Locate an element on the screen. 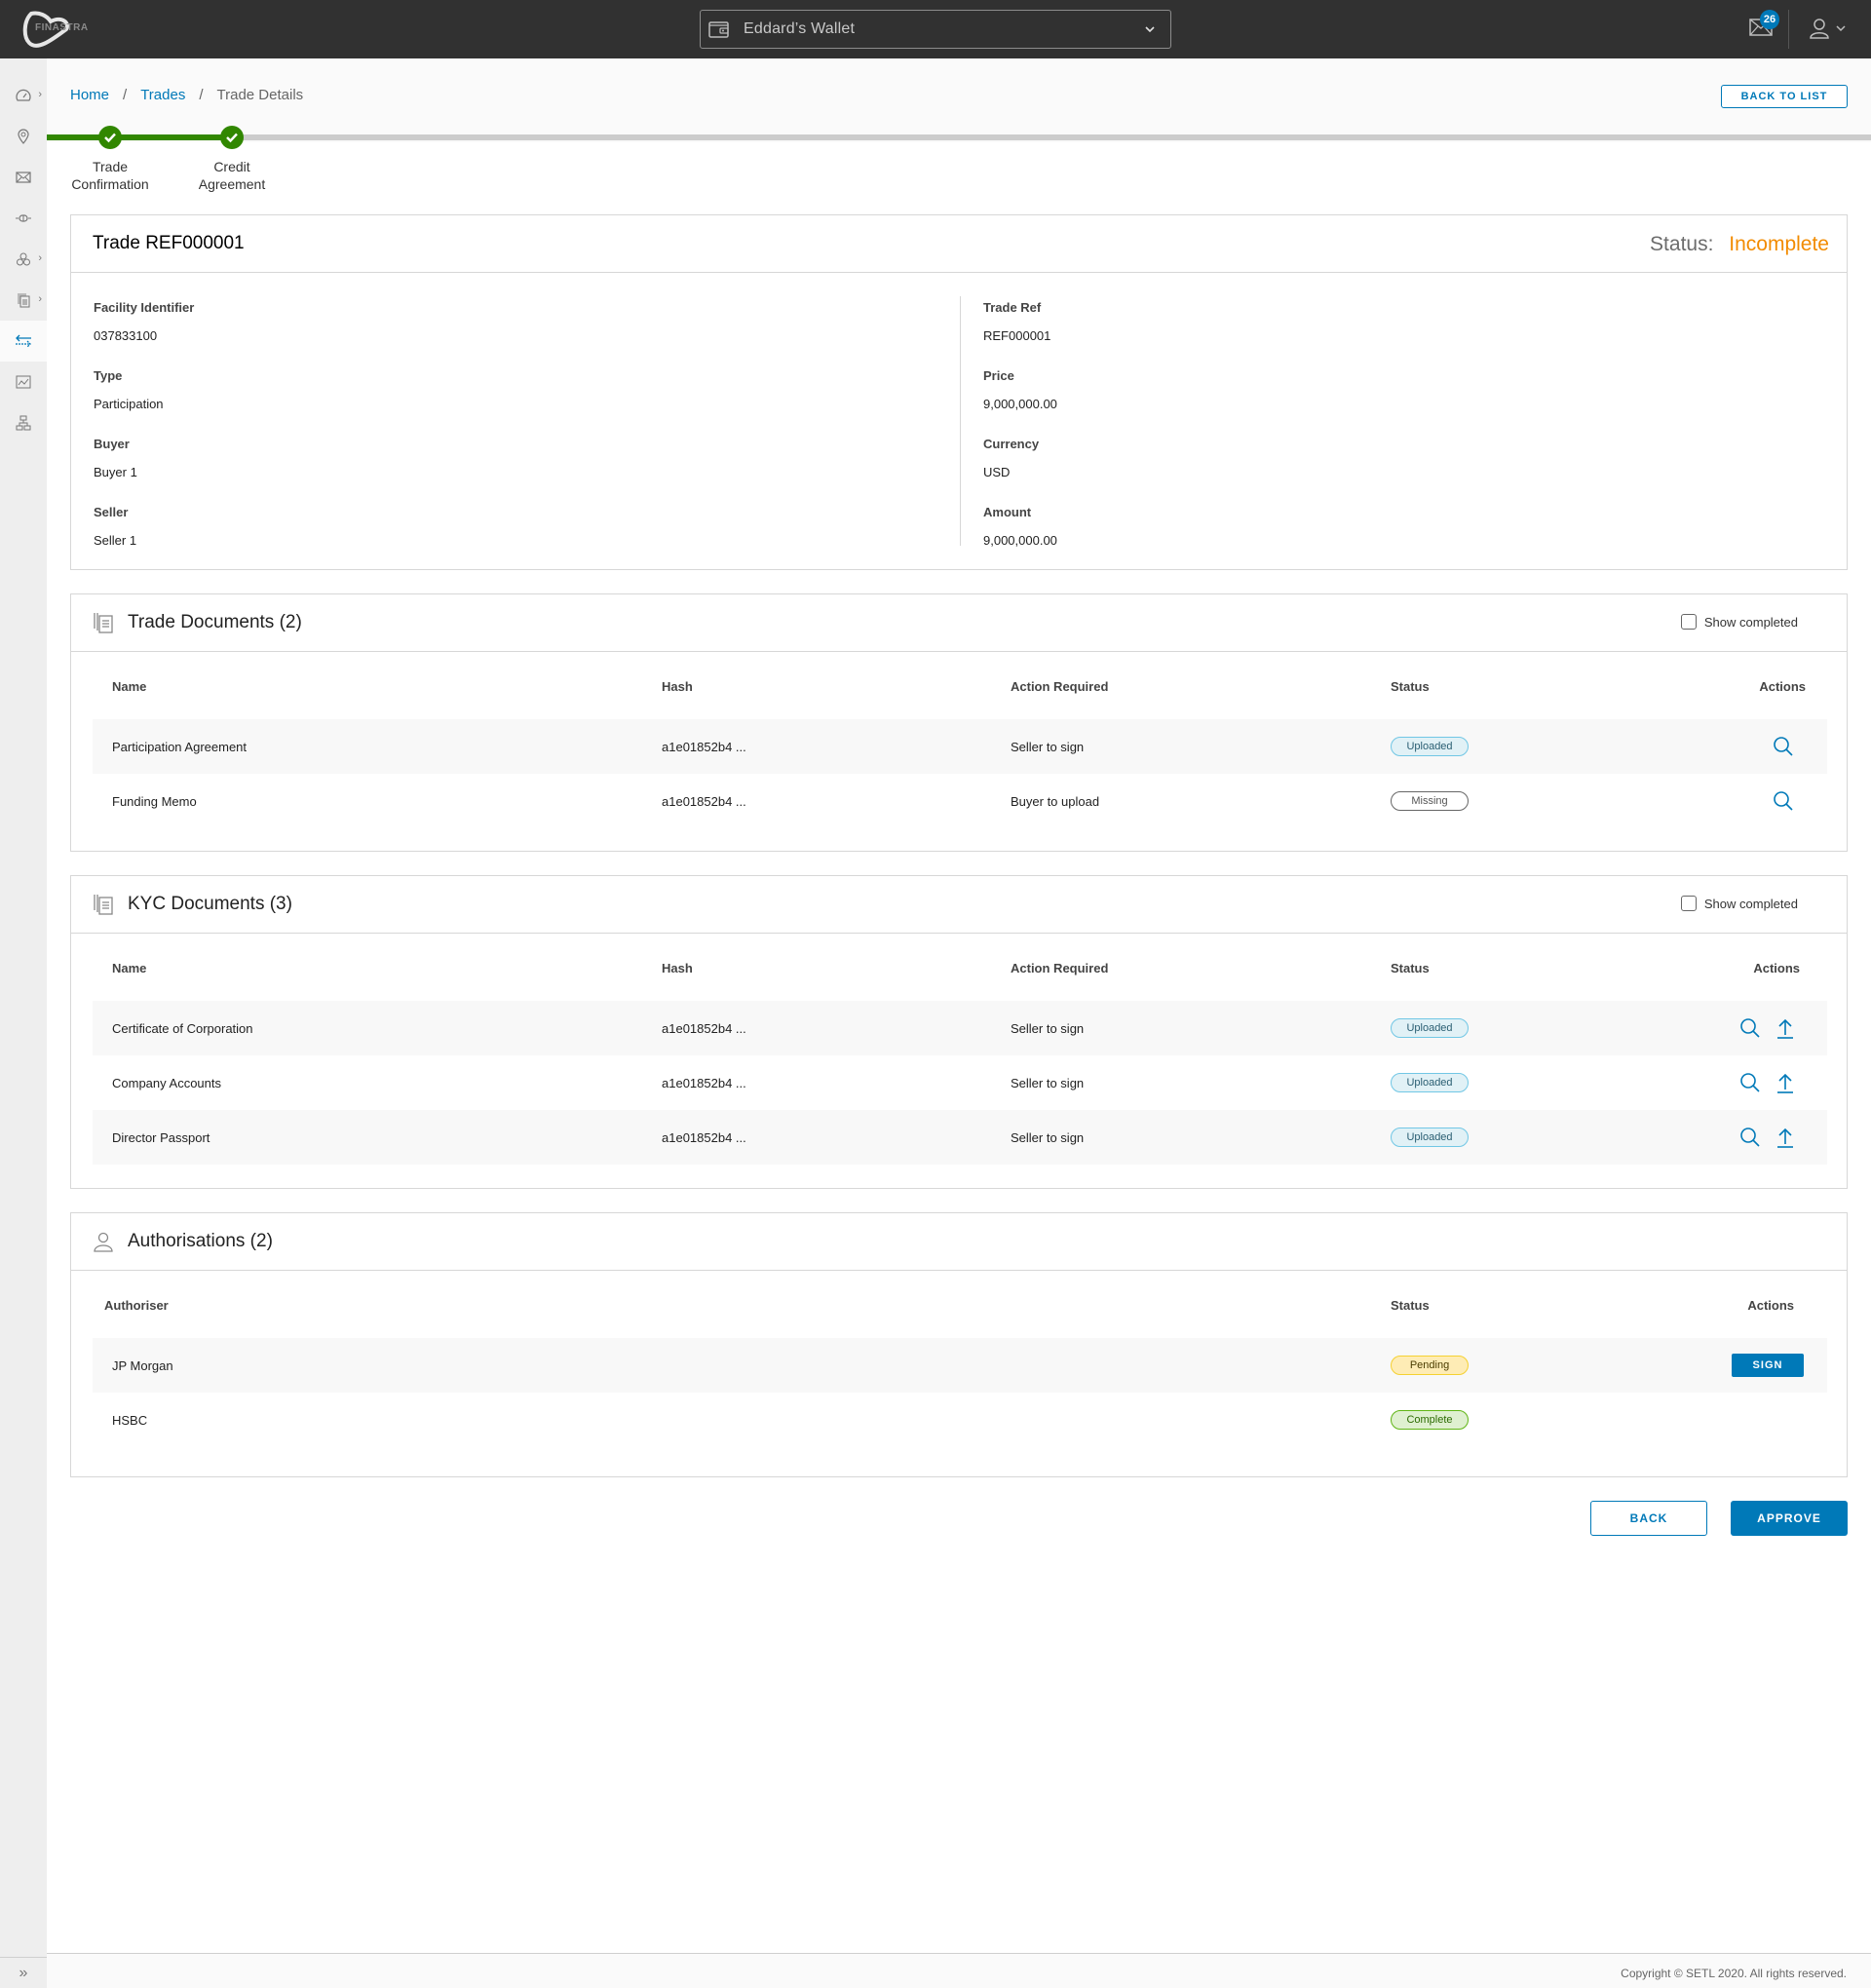 The image size is (1871, 1988). connector-icon is located at coordinates (23, 218).